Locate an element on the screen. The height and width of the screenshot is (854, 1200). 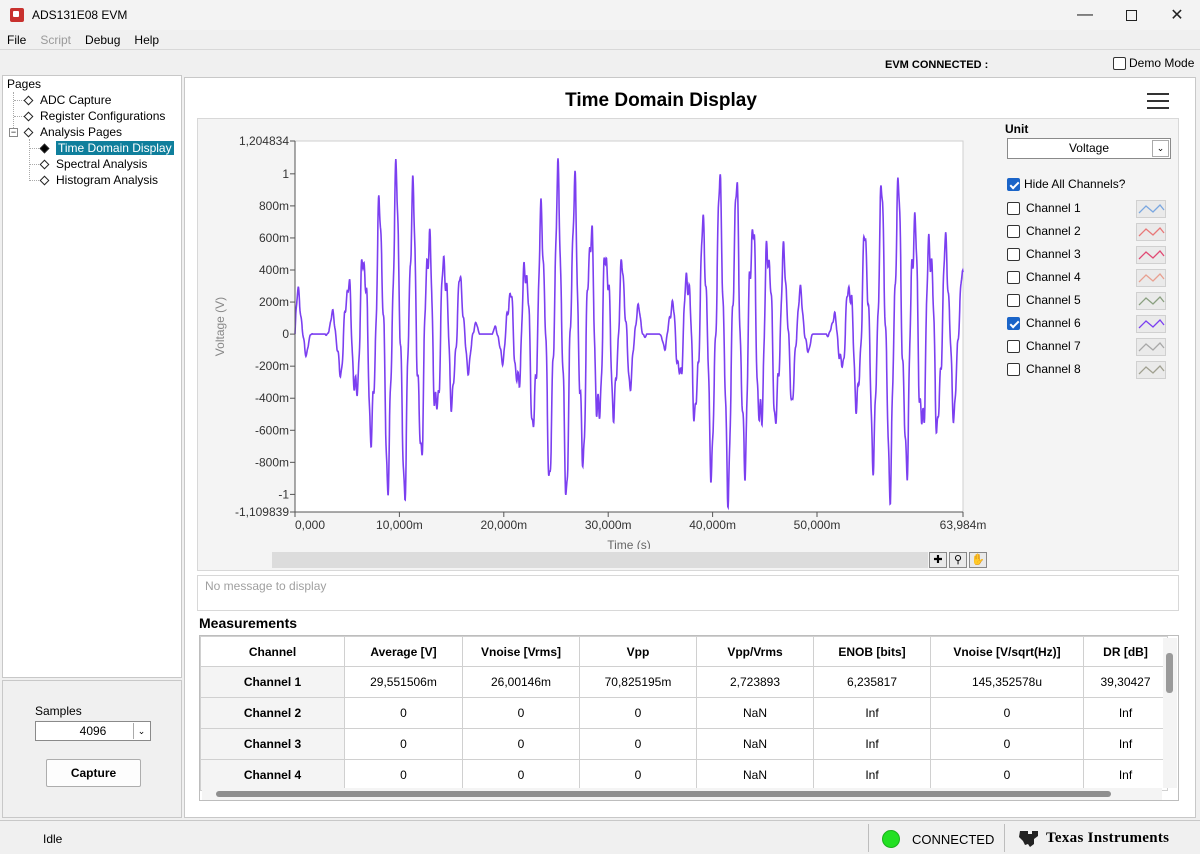
sidebar-item-adc-capture: ADC Capture is located at coordinates (67, 100).